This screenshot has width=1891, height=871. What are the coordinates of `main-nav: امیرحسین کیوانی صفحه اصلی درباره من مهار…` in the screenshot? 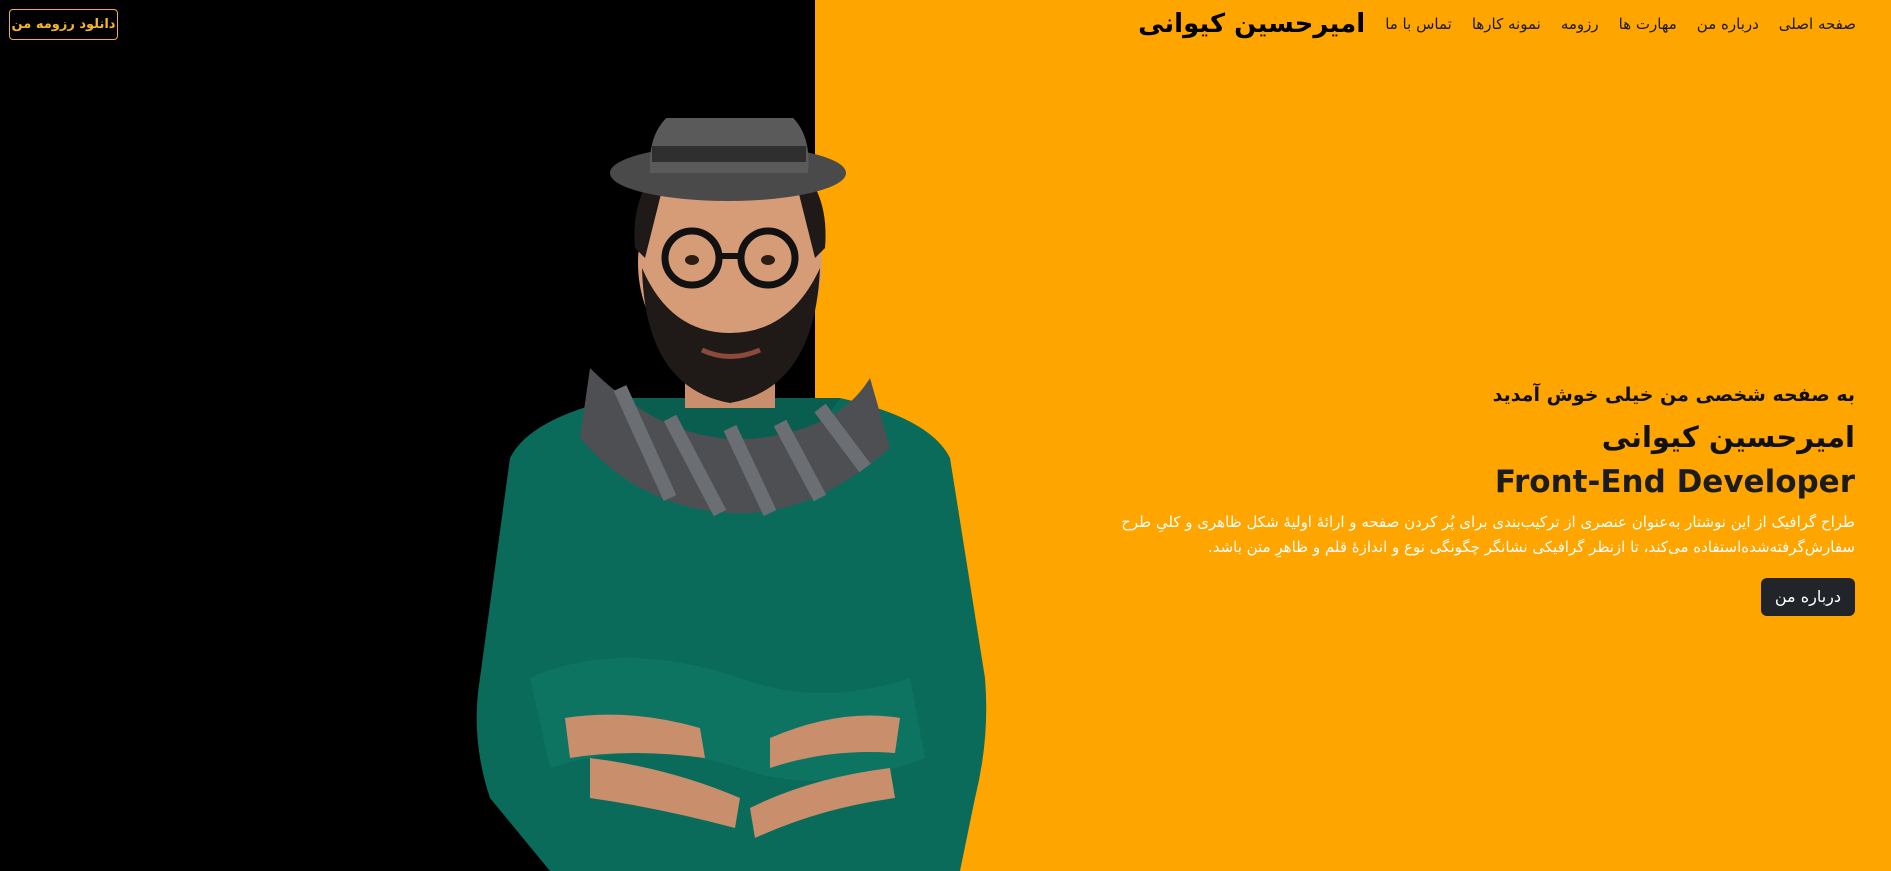 It's located at (1485, 24).